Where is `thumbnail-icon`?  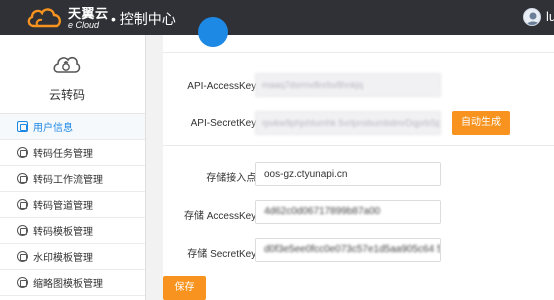
thumbnail-icon is located at coordinates (22, 282).